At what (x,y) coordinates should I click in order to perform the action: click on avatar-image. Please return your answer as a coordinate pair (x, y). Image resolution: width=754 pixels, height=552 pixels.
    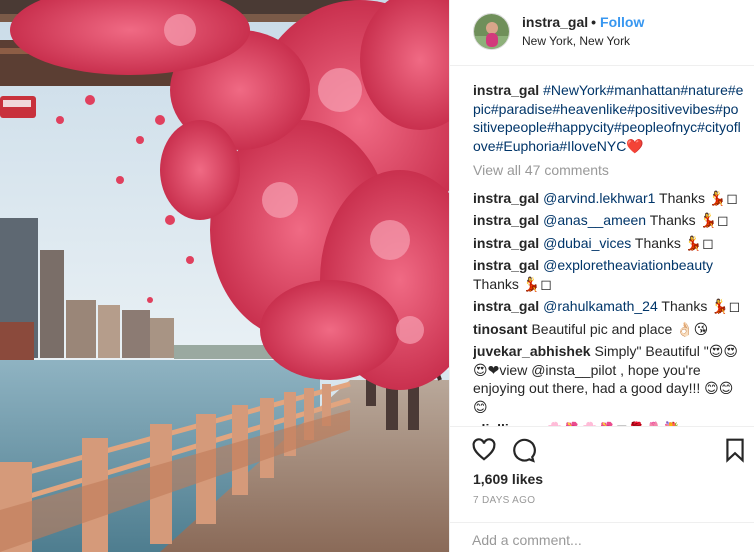
    Looking at the image, I should click on (491, 31).